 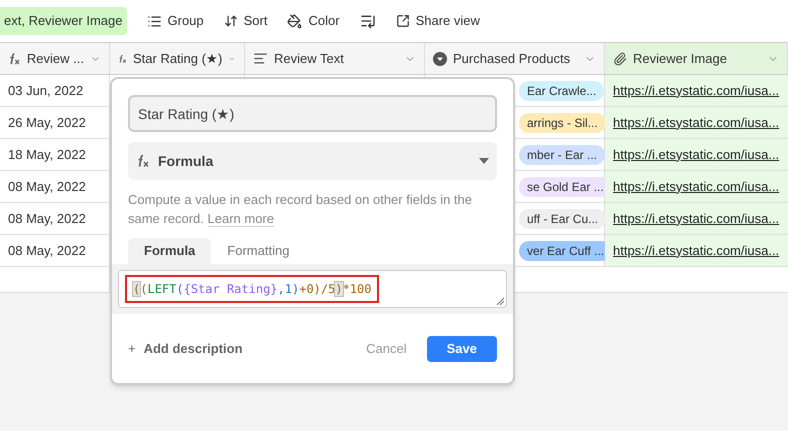 What do you see at coordinates (440, 59) in the screenshot?
I see `dropdown-circle-icon` at bounding box center [440, 59].